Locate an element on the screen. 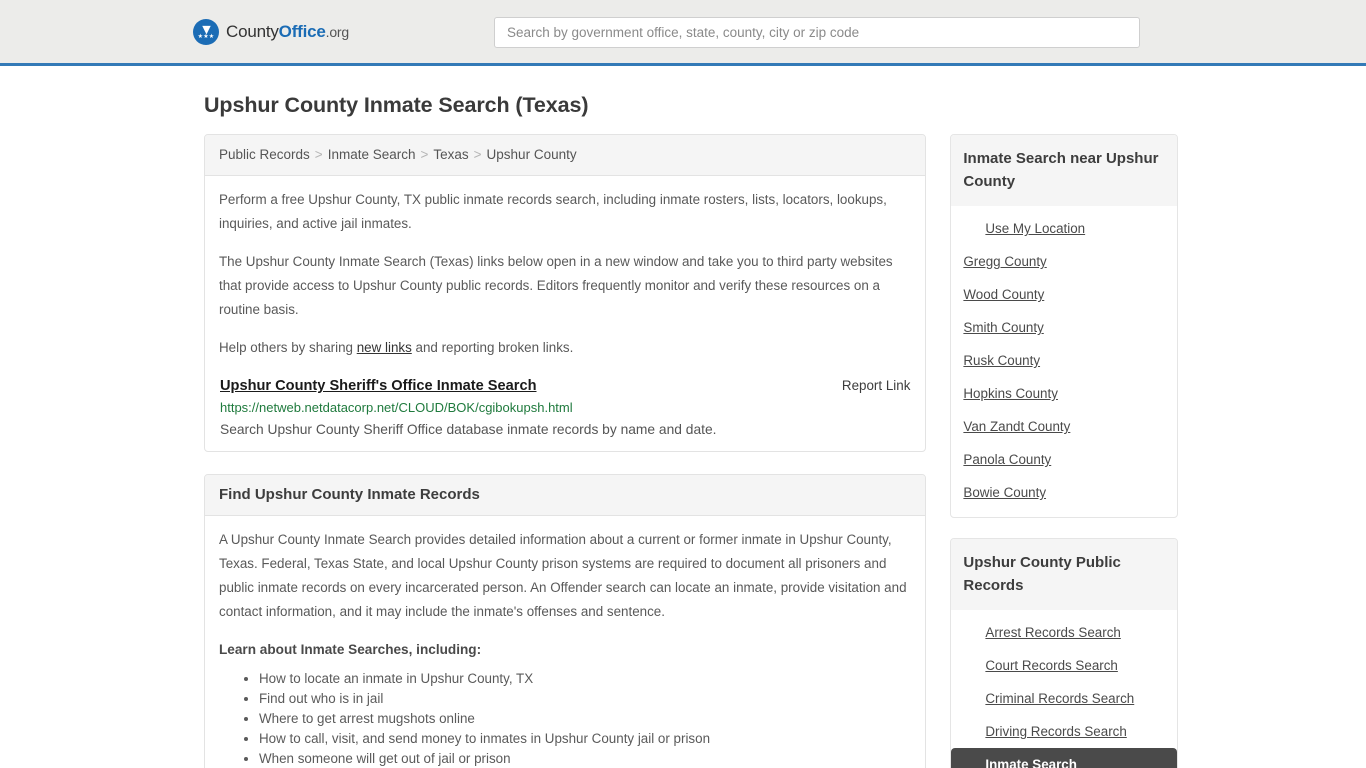 The width and height of the screenshot is (1366, 768). search-box is located at coordinates (817, 32).